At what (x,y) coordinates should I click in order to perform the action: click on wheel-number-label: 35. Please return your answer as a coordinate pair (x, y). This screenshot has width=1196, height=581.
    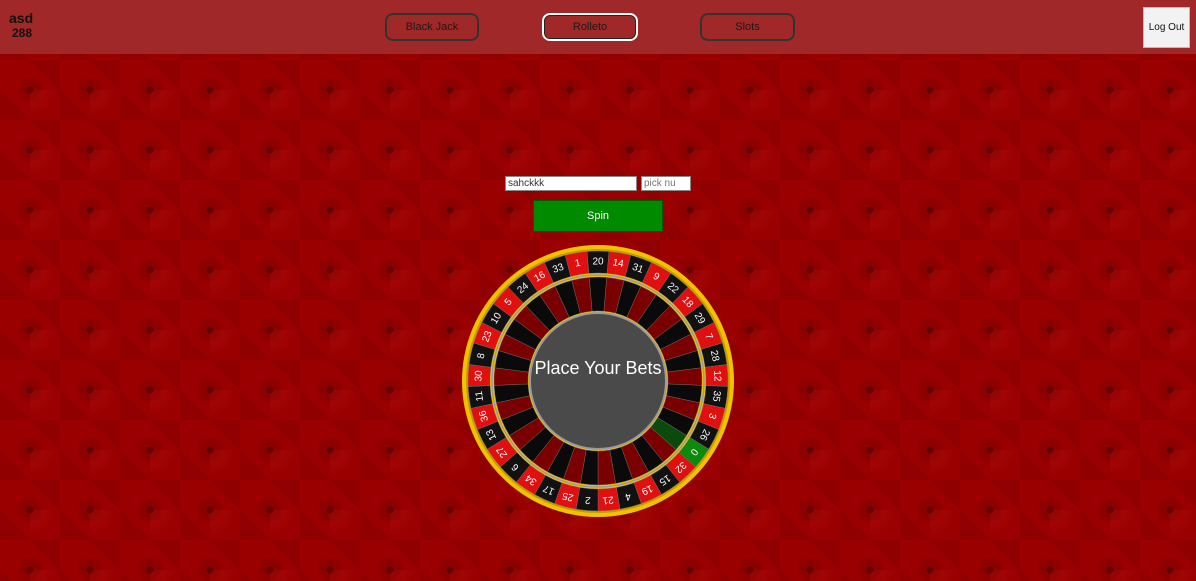
    Looking at the image, I should click on (716, 396).